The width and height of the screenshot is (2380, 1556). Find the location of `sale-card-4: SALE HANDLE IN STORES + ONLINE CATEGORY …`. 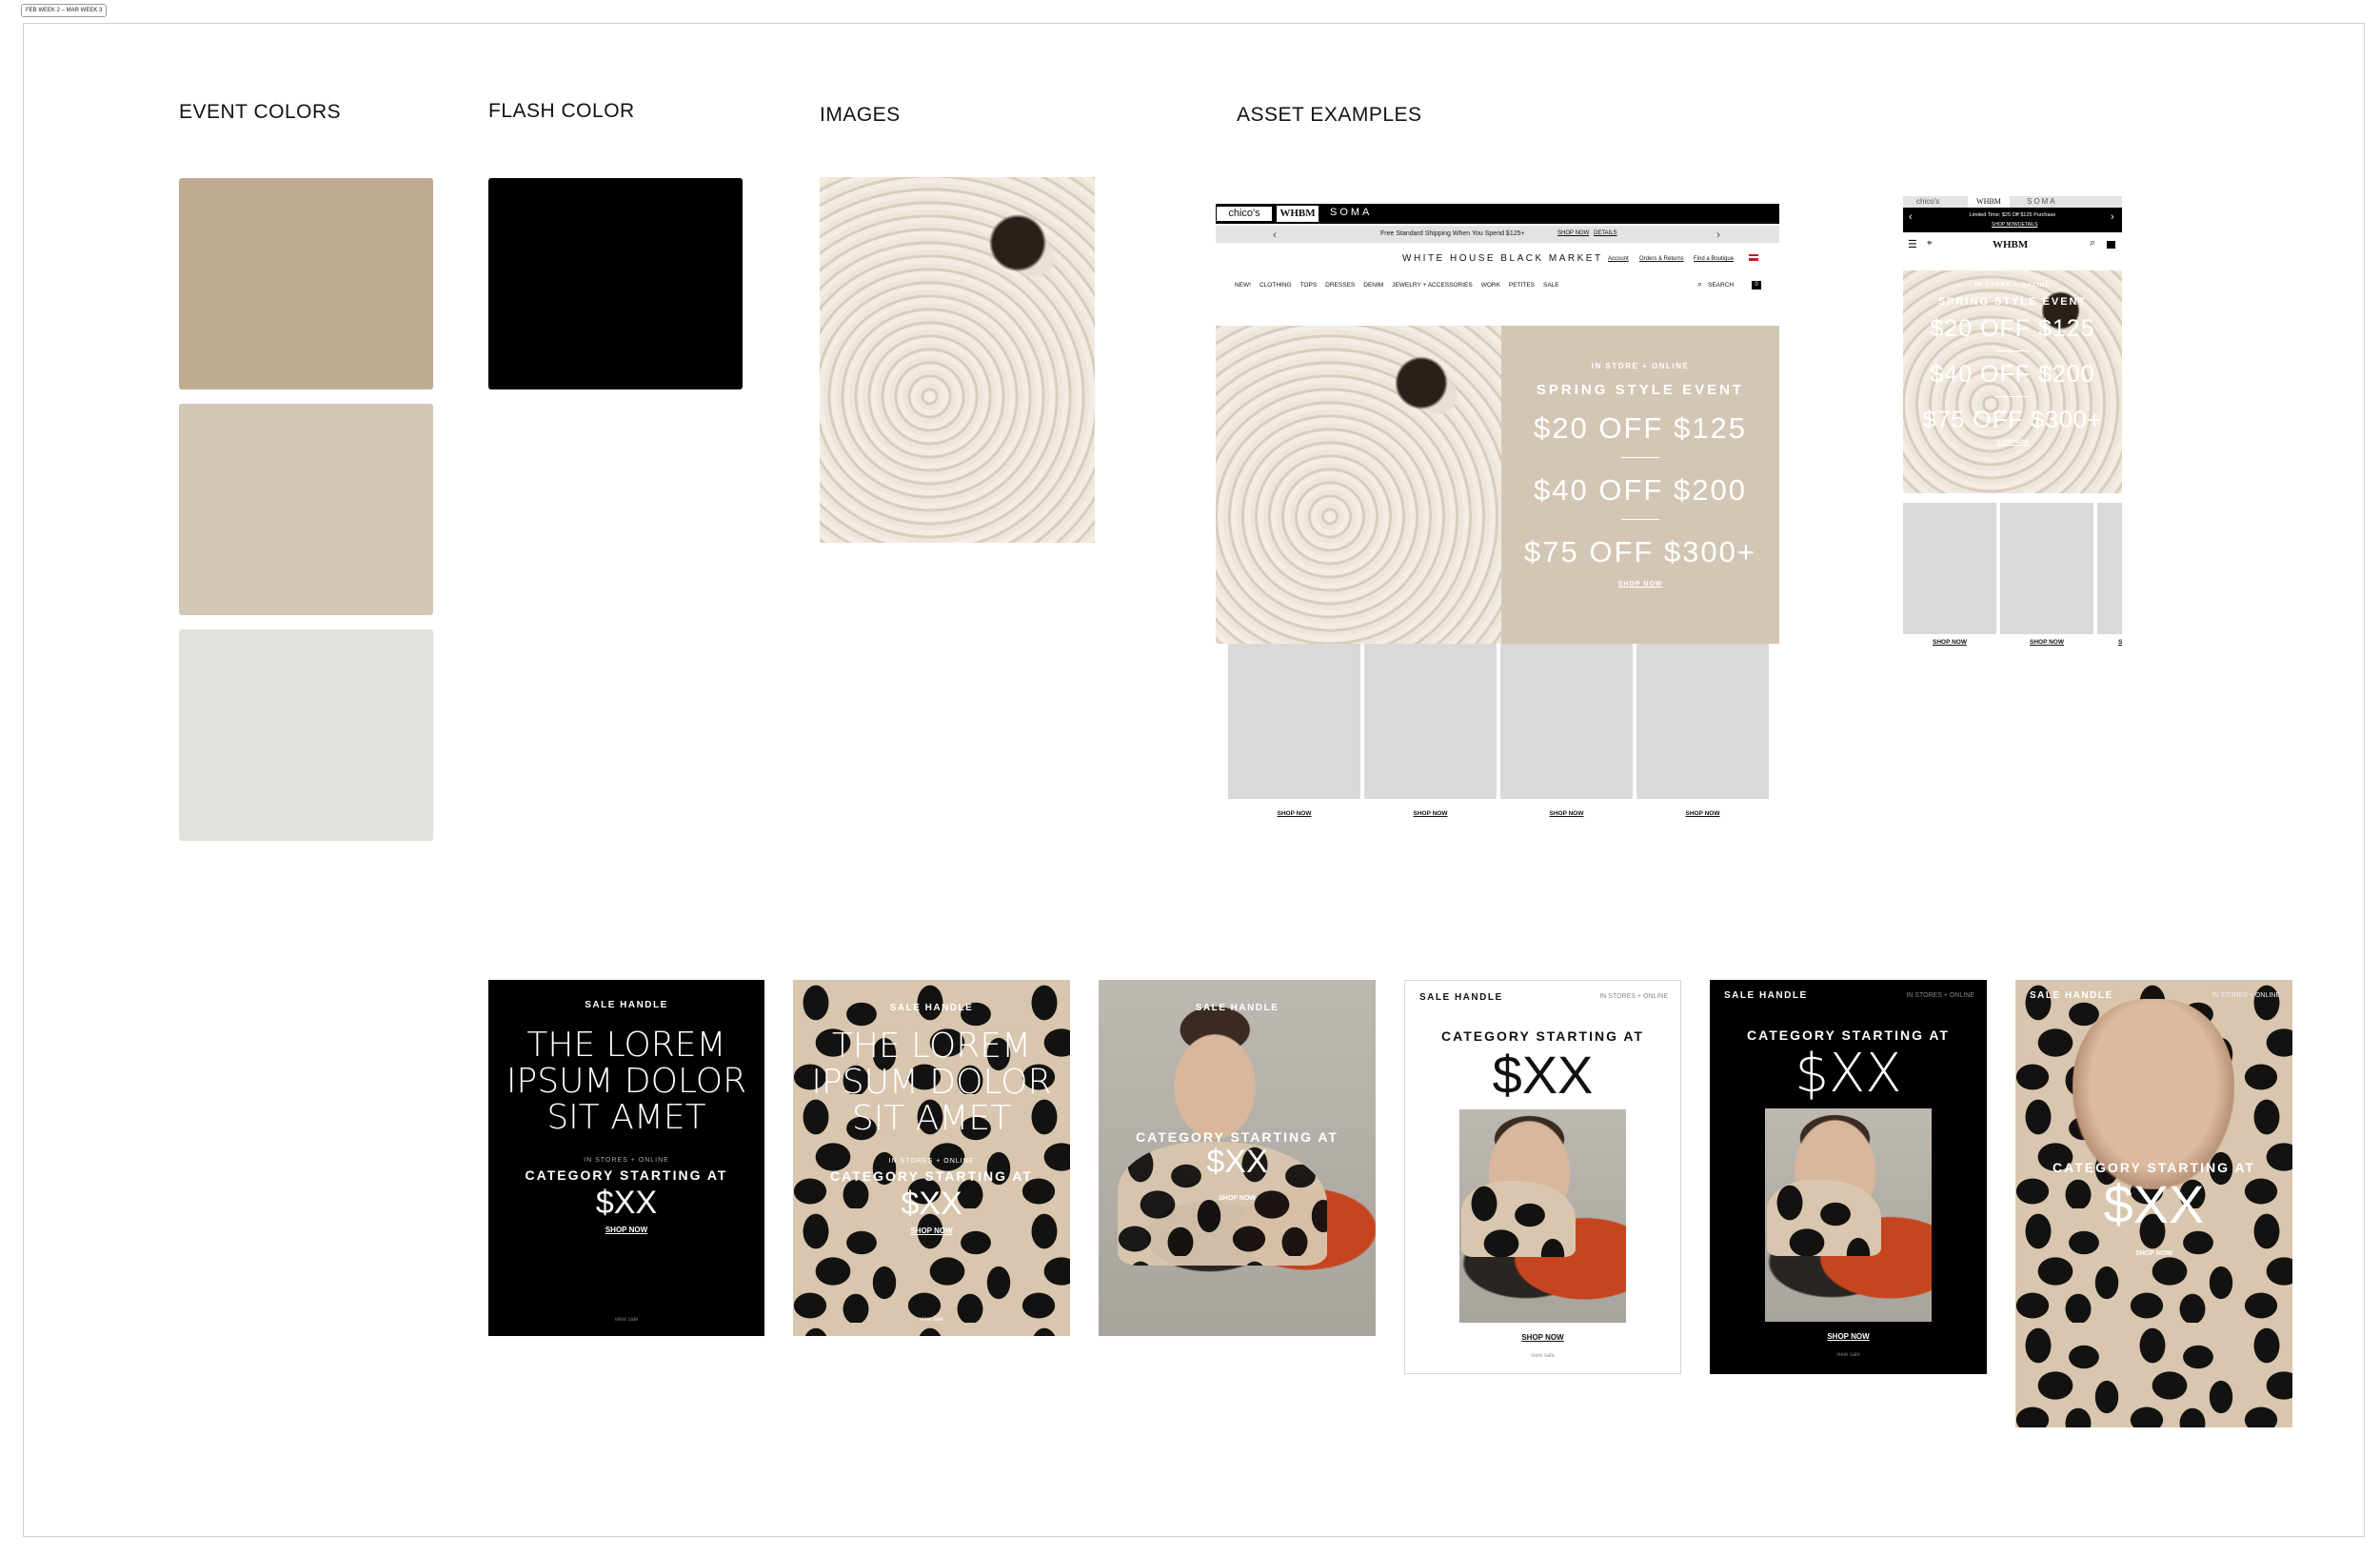

sale-card-4: SALE HANDLE IN STORES + ONLINE CATEGORY … is located at coordinates (1542, 1177).